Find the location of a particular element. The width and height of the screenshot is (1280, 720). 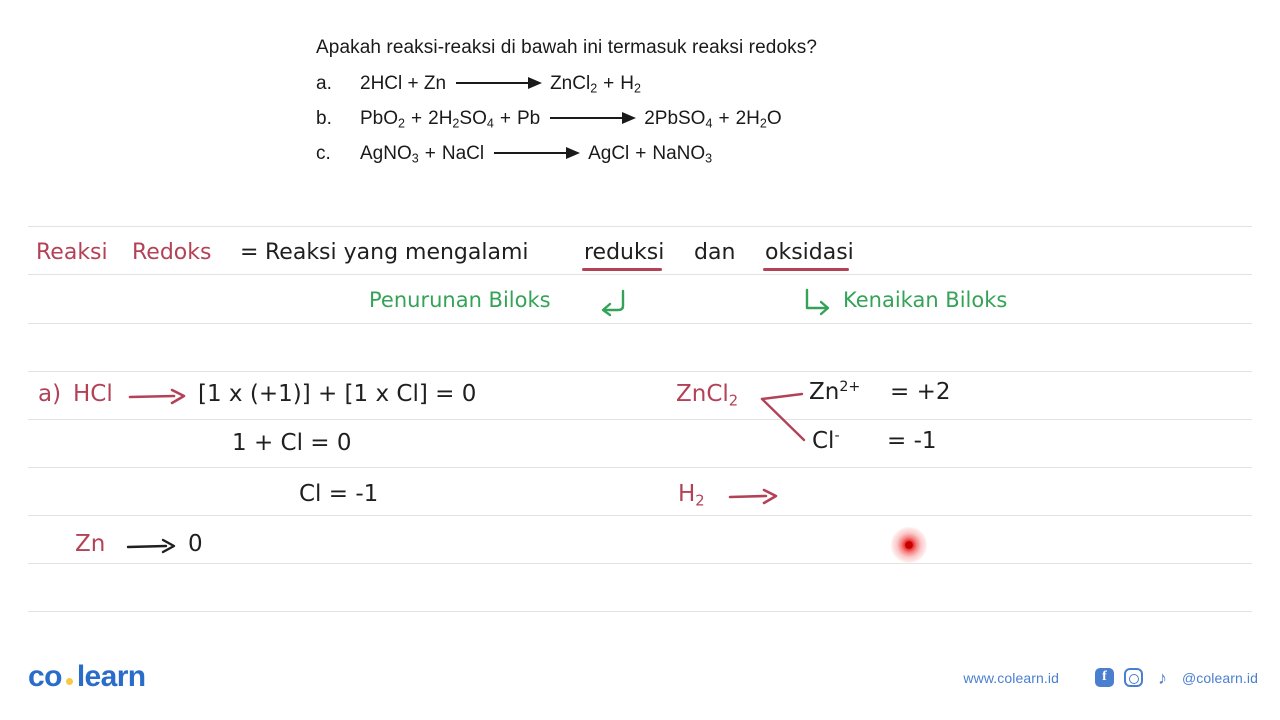

reactant-b-1: PbO2 is located at coordinates (383, 119).